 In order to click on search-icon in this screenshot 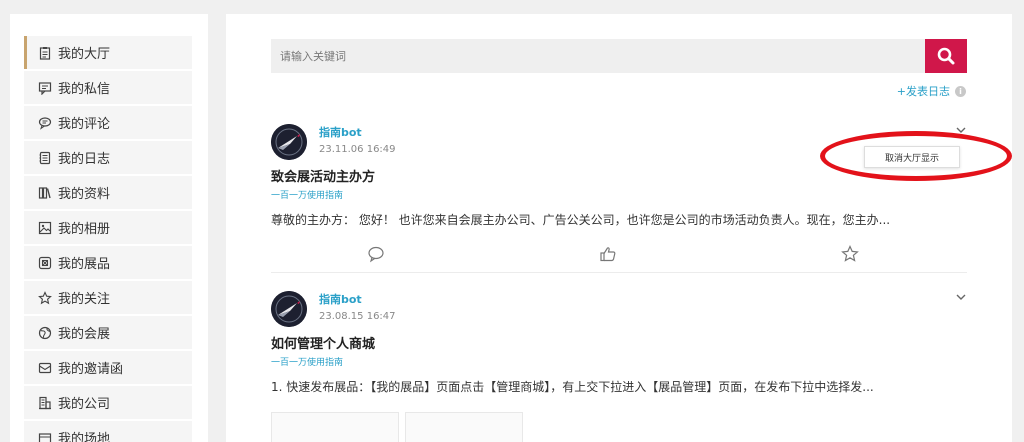, I will do `click(946, 56)`.